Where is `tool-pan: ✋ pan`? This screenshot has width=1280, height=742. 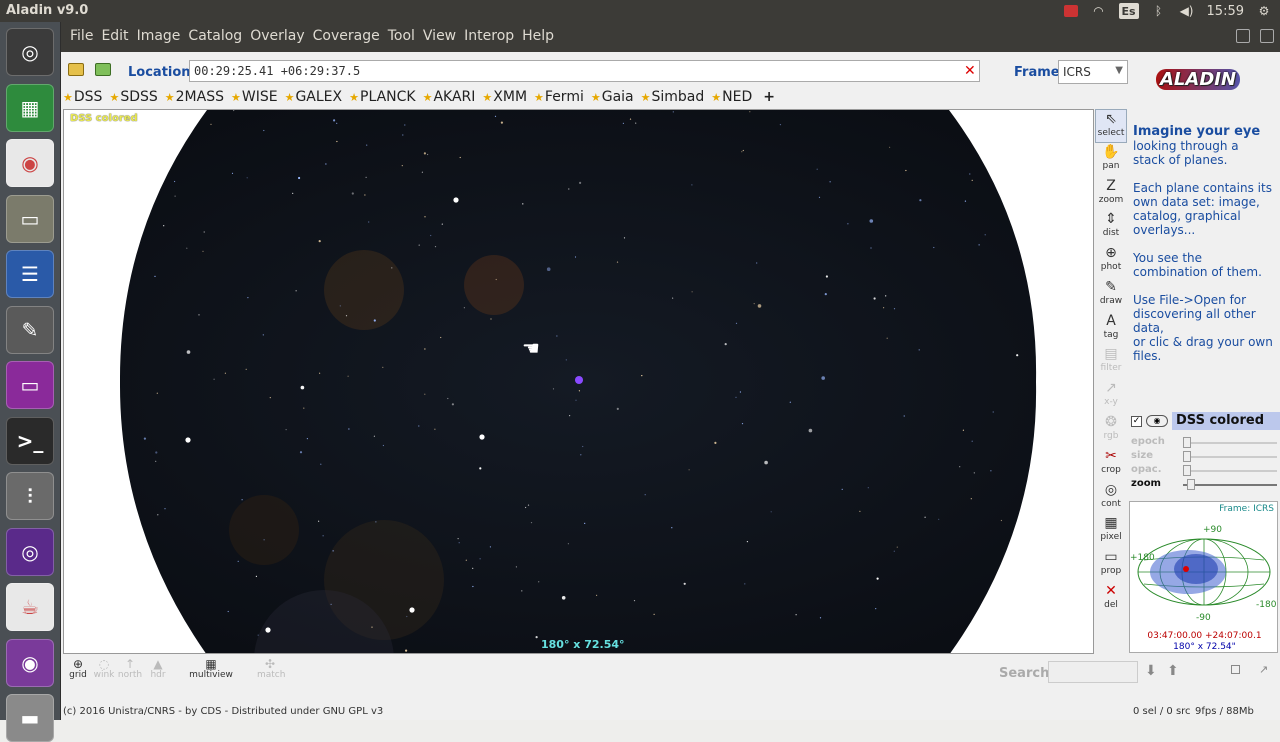
tool-pan: ✋ pan is located at coordinates (1111, 160).